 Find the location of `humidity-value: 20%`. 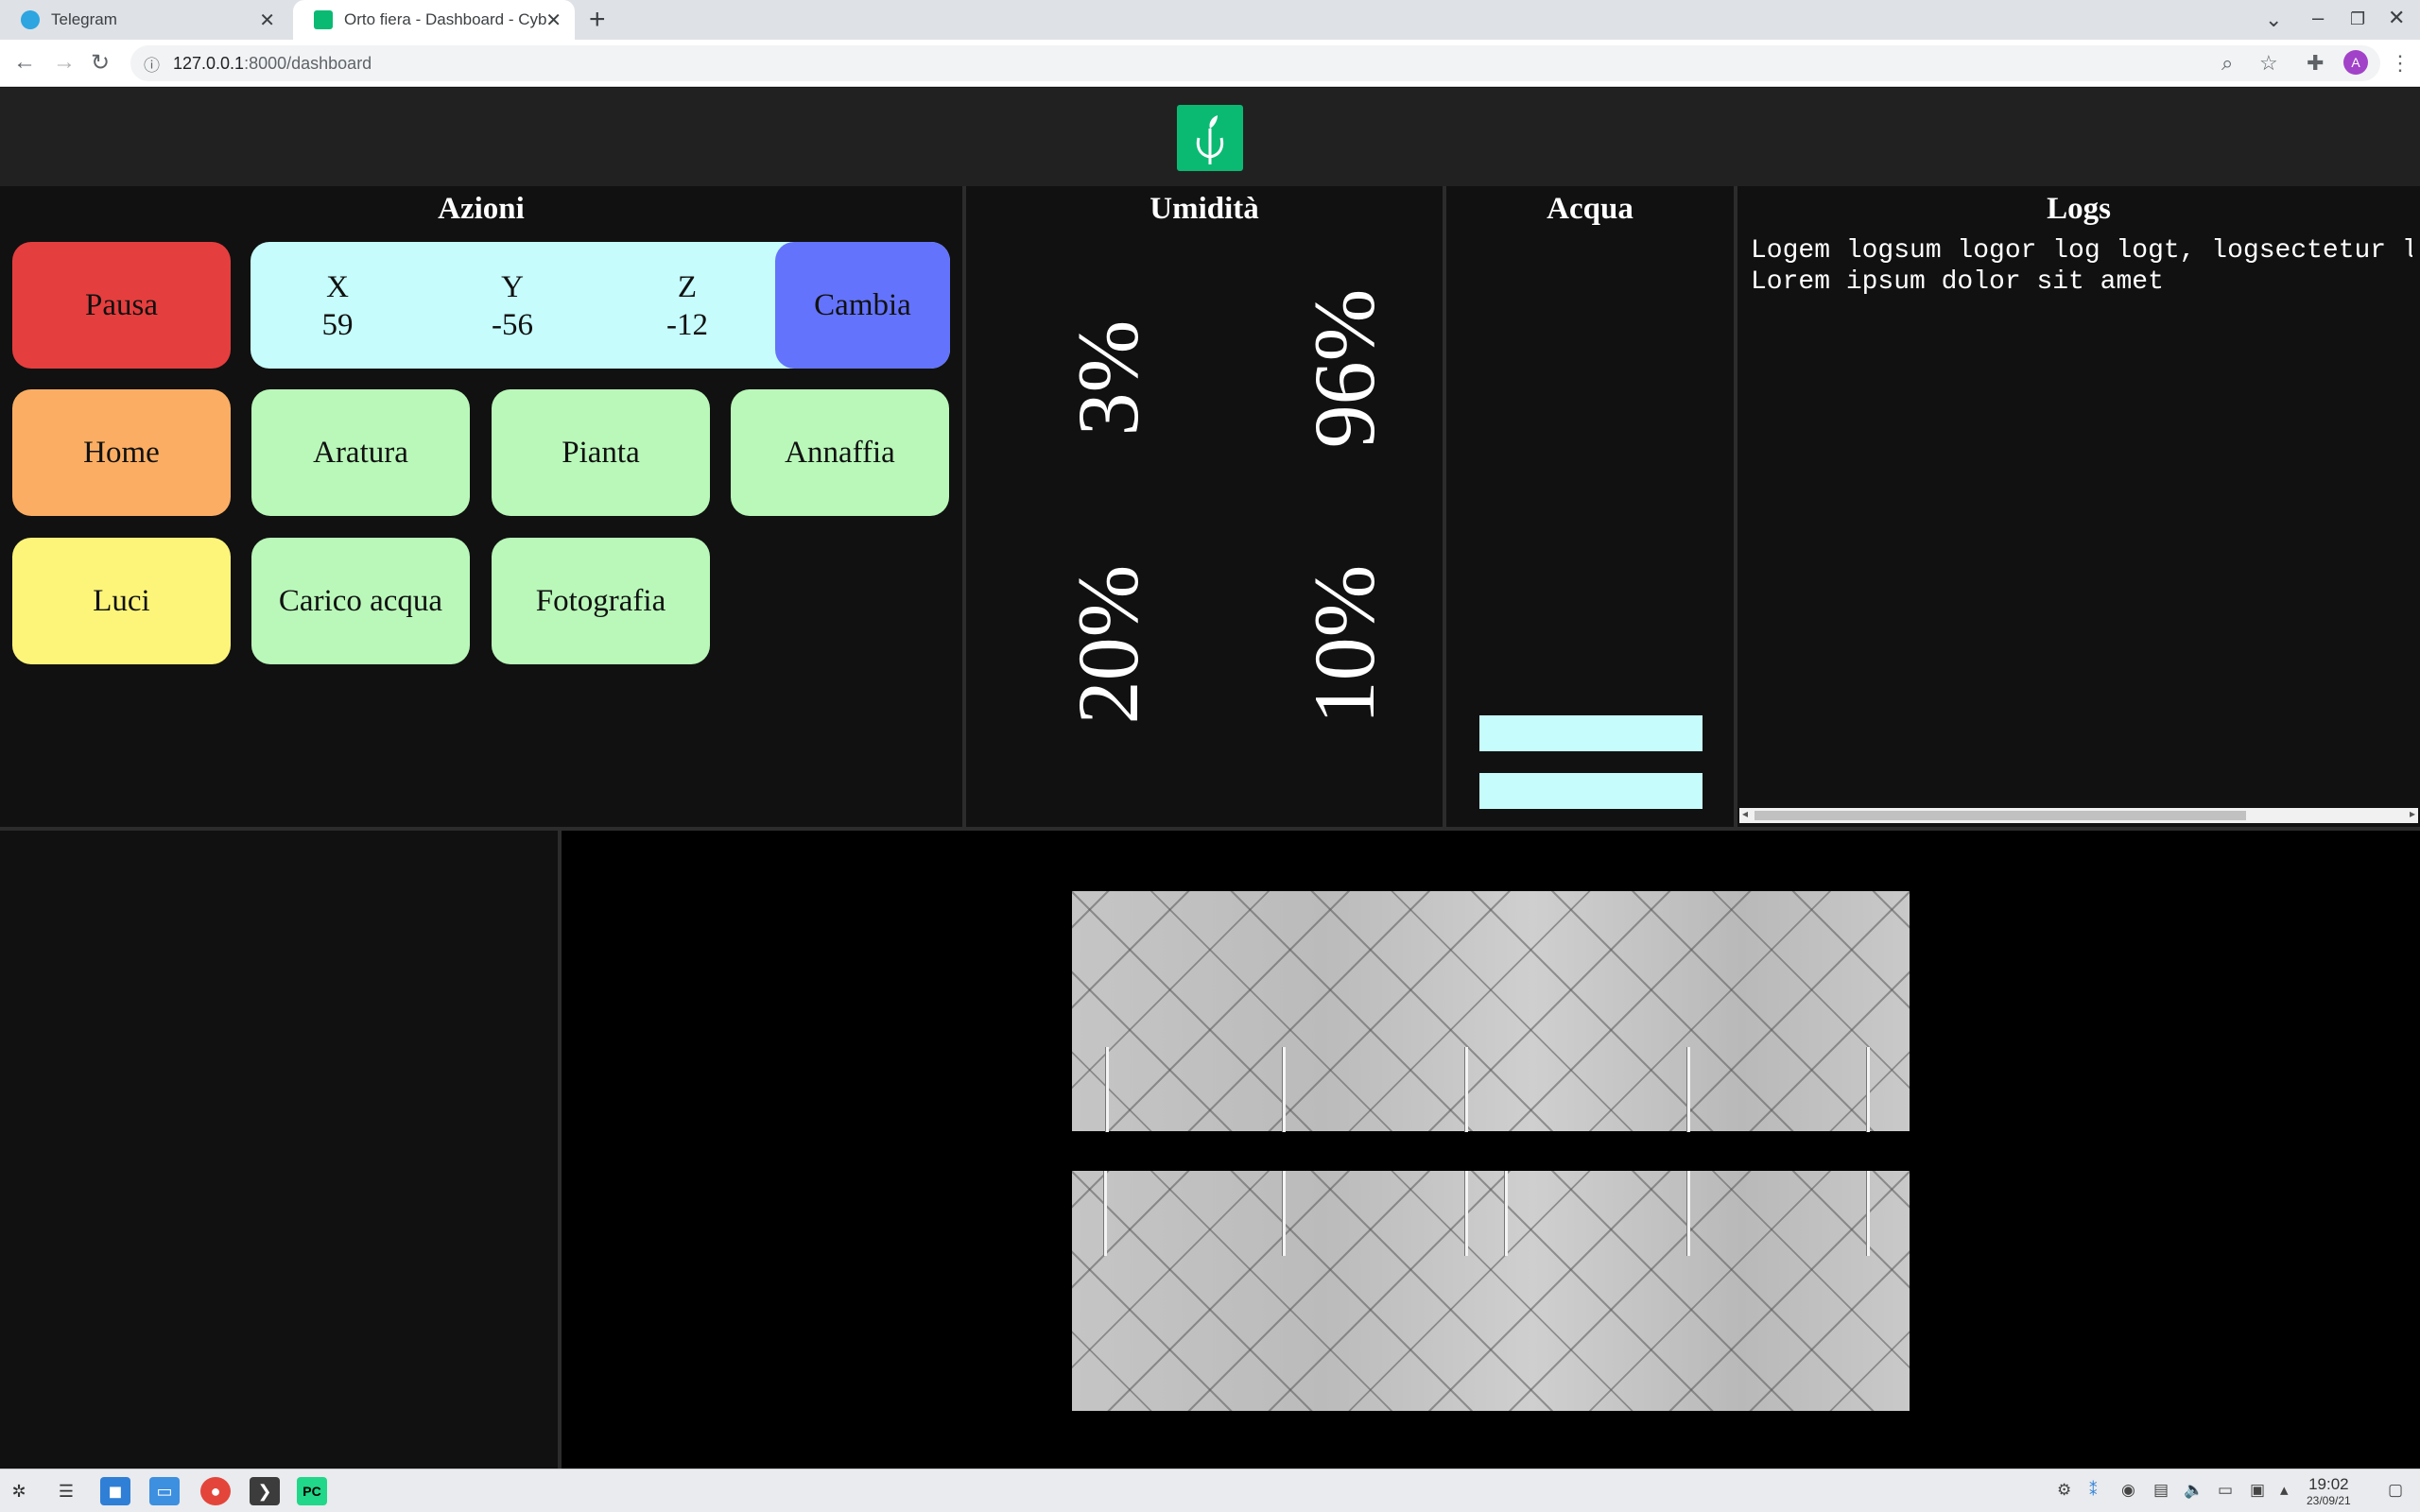

humidity-value: 20% is located at coordinates (1108, 644).